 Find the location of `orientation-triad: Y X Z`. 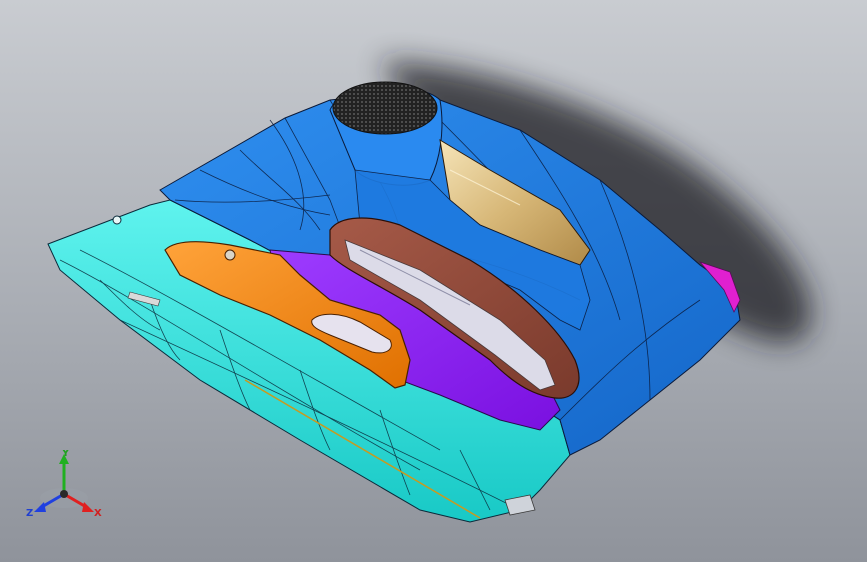

orientation-triad: Y X Z is located at coordinates (66, 487).